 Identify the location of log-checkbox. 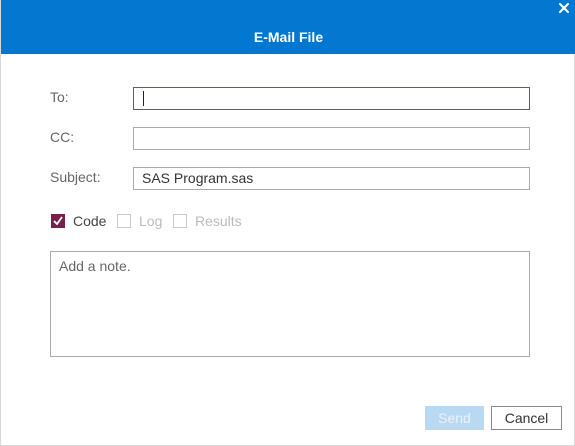
(124, 221).